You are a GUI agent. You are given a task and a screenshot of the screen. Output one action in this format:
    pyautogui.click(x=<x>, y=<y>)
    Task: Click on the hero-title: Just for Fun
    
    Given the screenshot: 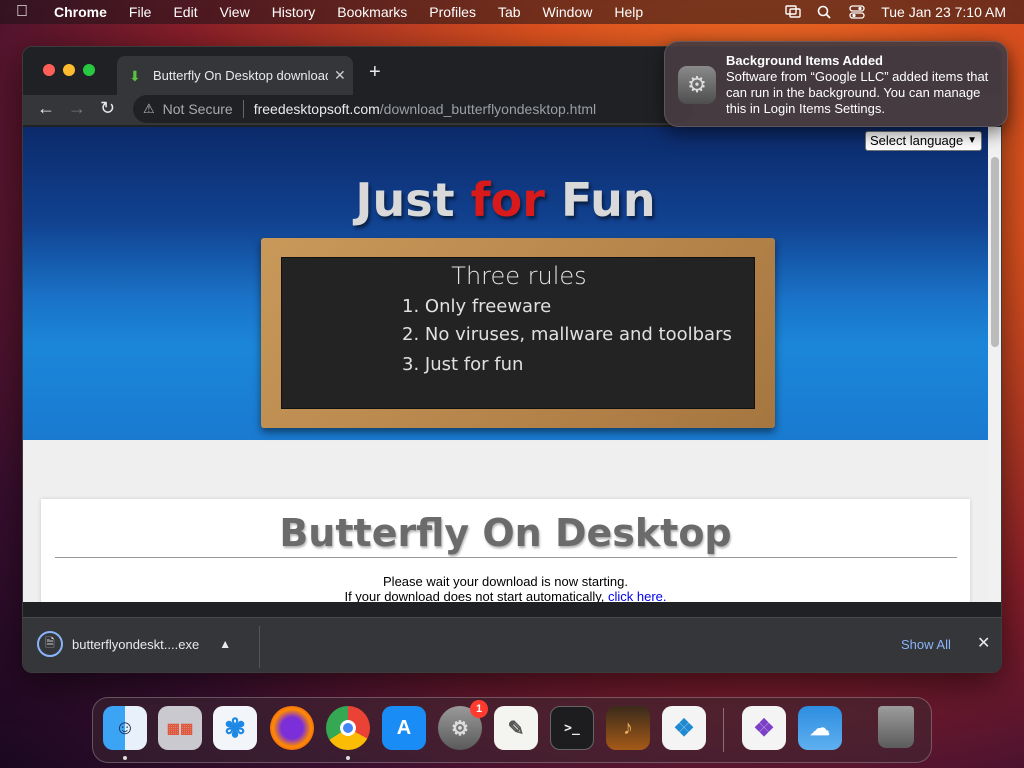 What is the action you would take?
    pyautogui.click(x=505, y=200)
    